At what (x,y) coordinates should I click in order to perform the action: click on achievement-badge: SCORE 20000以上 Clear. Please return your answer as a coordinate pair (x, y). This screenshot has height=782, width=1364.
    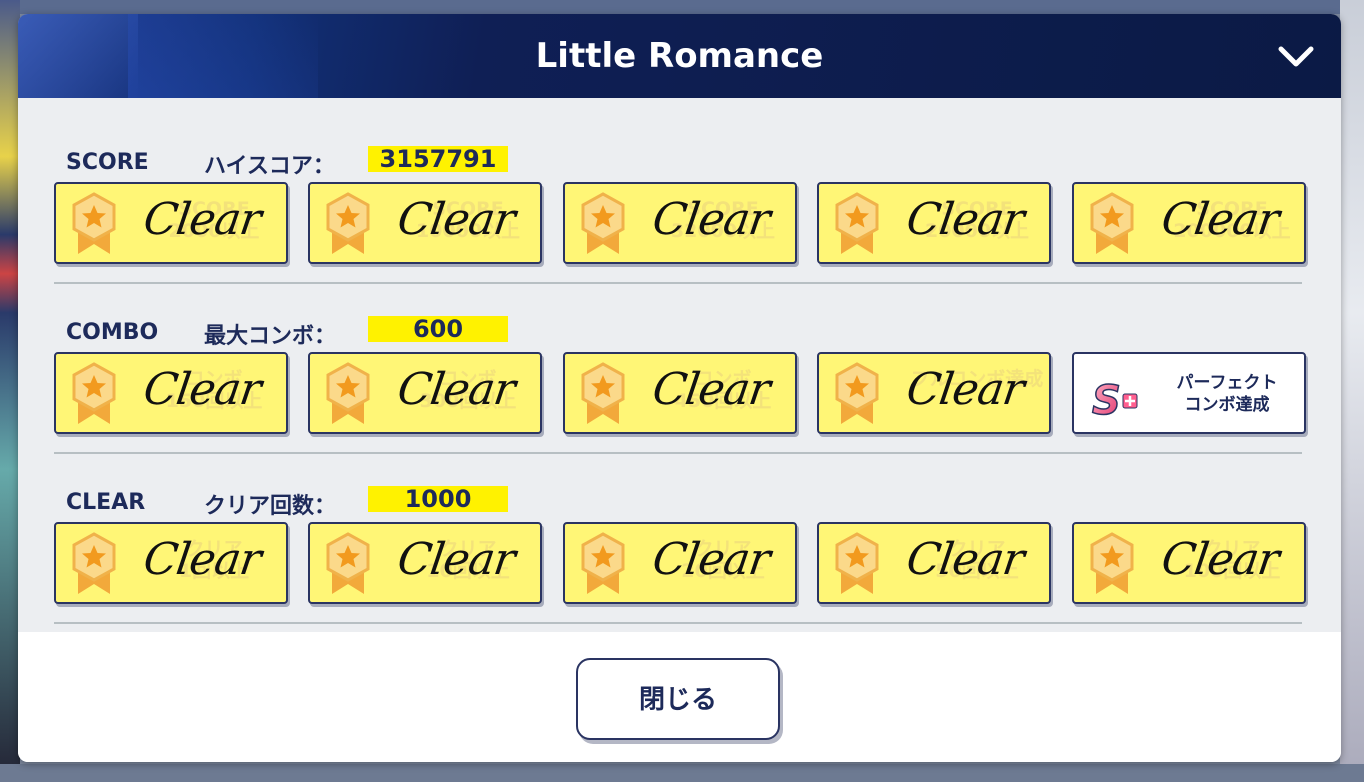
    Looking at the image, I should click on (934, 223).